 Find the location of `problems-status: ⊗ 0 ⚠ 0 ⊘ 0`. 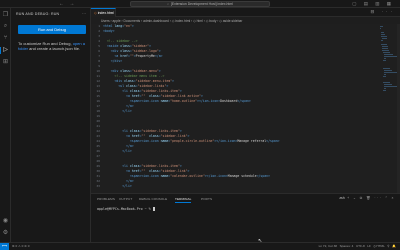

problems-status: ⊗ 0 ⚠ 0 ⊘ 0 is located at coordinates (20, 246).